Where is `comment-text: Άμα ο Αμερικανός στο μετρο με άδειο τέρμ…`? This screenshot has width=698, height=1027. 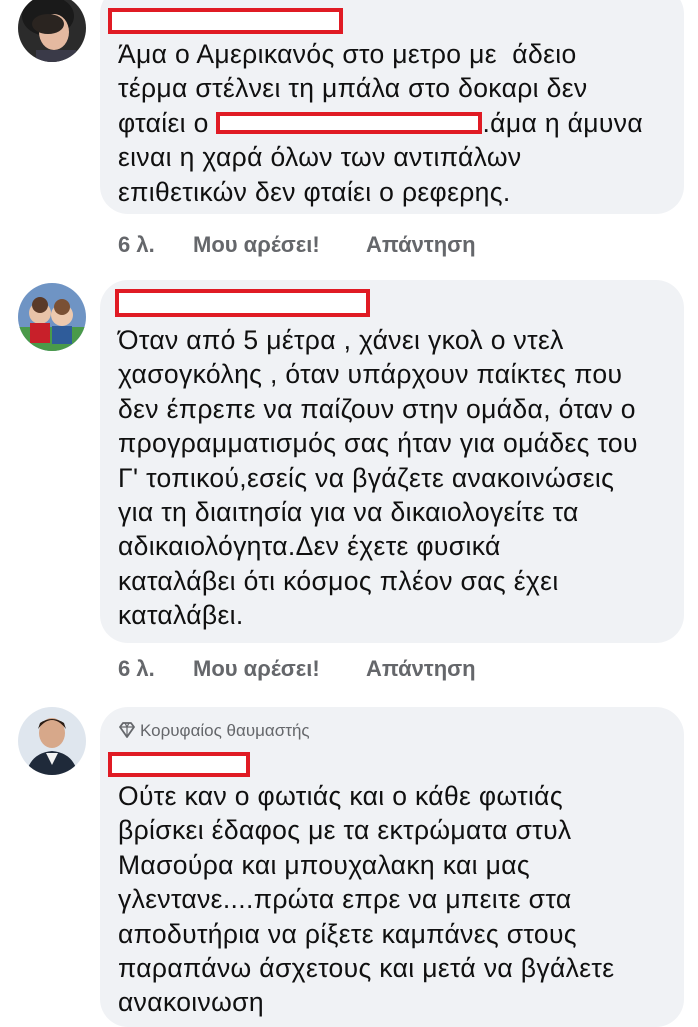
comment-text: Άμα ο Αμερικανός στο μετρο με άδειο τέρμ… is located at coordinates (381, 123).